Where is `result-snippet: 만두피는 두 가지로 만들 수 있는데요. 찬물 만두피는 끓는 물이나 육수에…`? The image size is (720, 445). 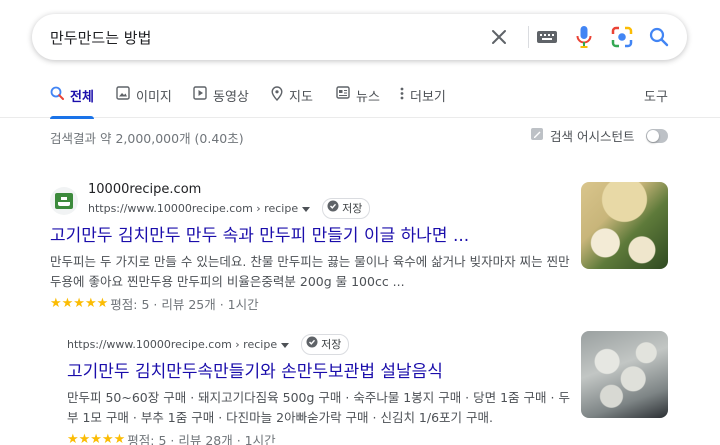 result-snippet: 만두피는 두 가지로 만들 수 있는데요. 찬물 만두피는 끓는 물이나 육수에… is located at coordinates (310, 271).